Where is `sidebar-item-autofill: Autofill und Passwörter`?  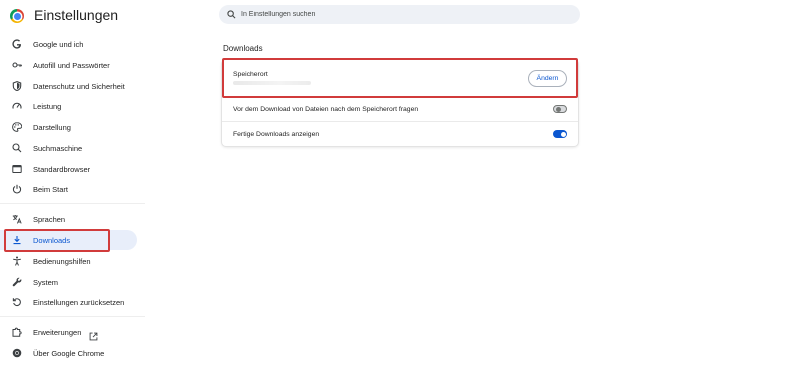
sidebar-item-autofill: Autofill und Passwörter is located at coordinates (68, 65).